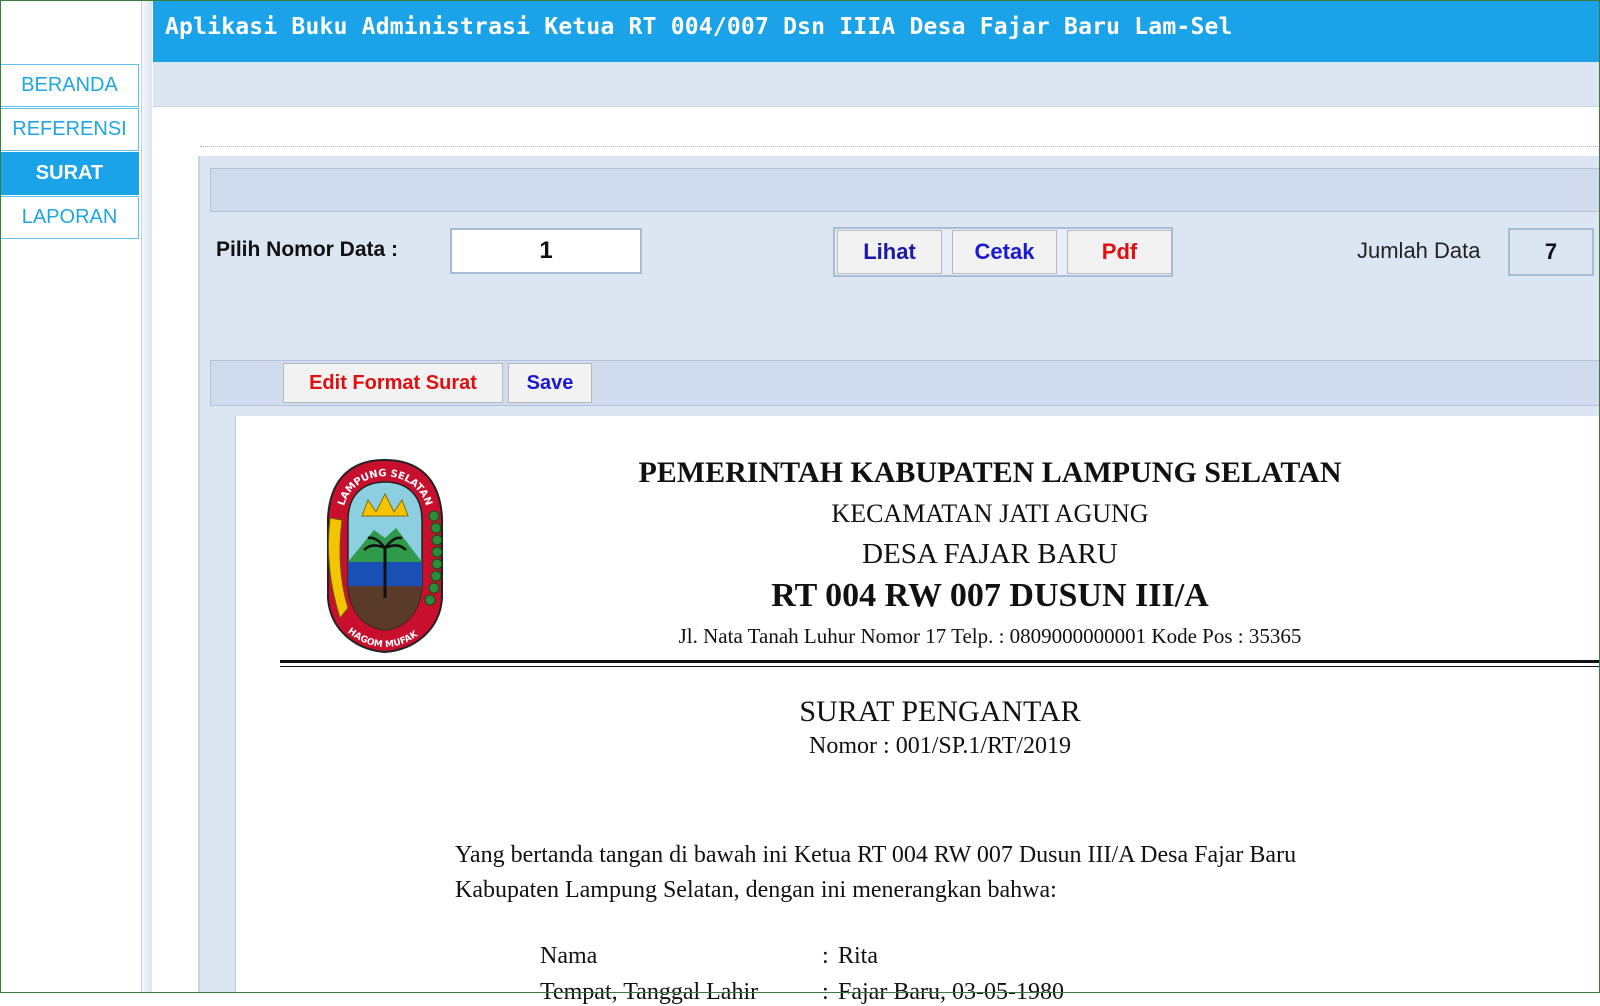 This screenshot has width=1600, height=1006. Describe the element at coordinates (876, 84) in the screenshot. I see `header-subbar` at that location.